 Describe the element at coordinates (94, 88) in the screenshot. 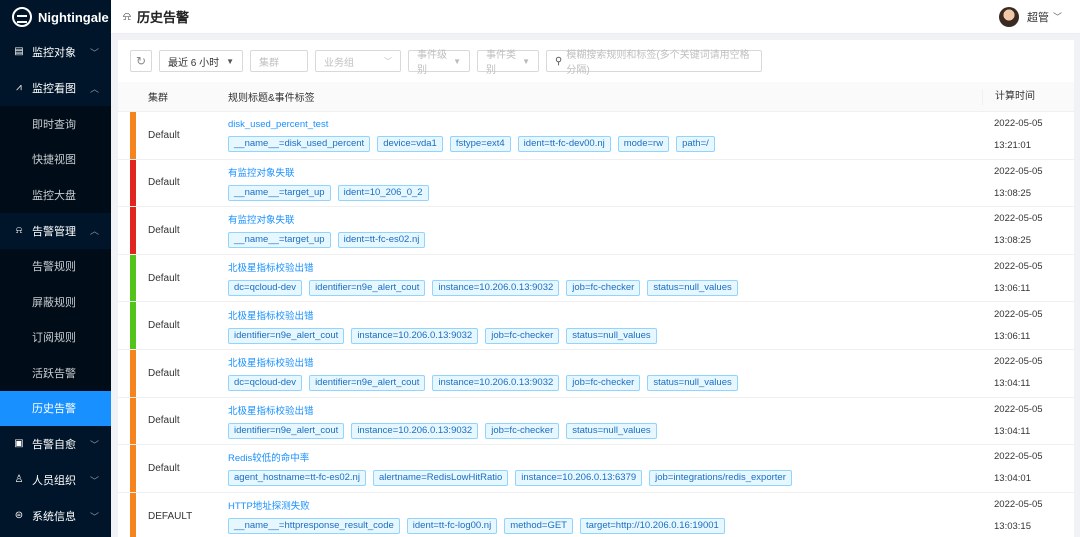

I see `chevron-up-icon: ︿` at that location.